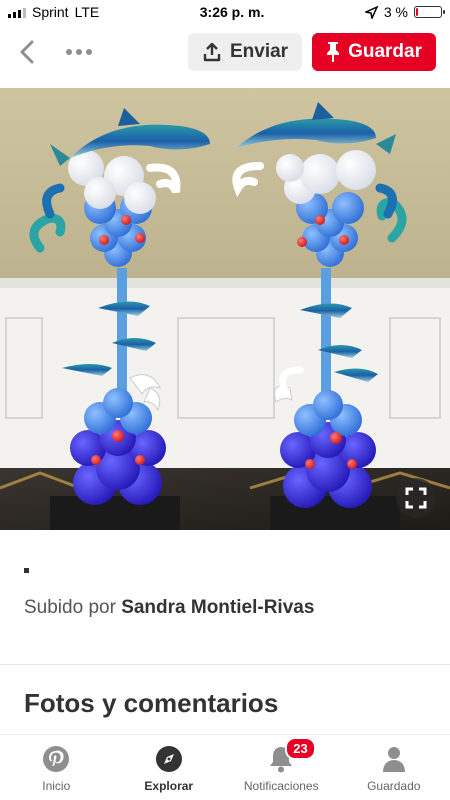 This screenshot has height=800, width=450. Describe the element at coordinates (371, 12) in the screenshot. I see `location-arrow-icon` at that location.